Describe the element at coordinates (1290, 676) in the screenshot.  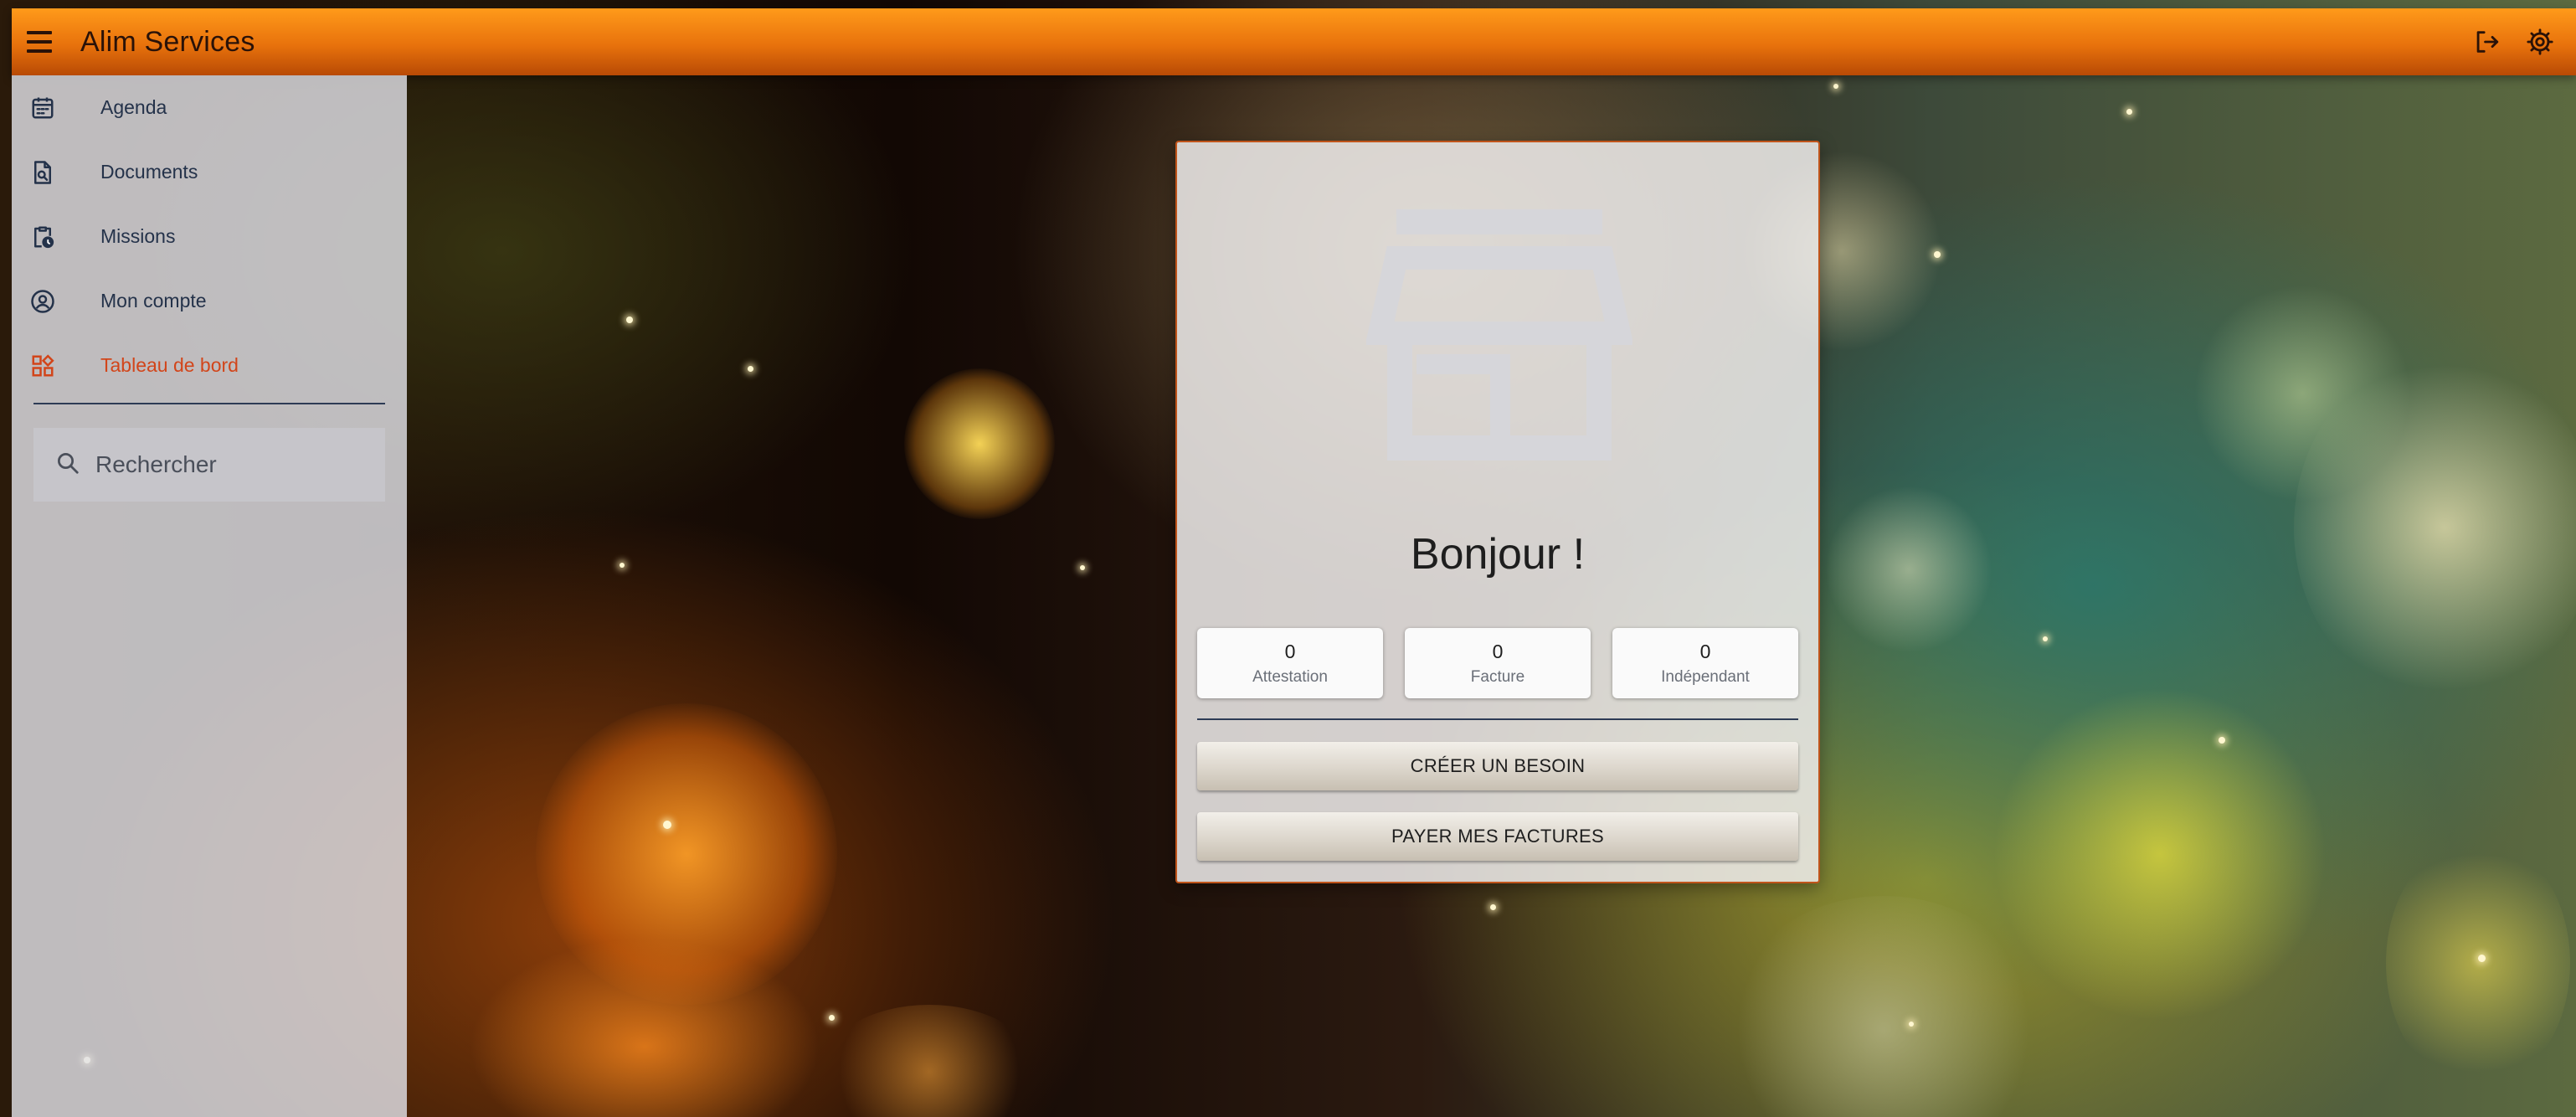
I see `stat-label: Attestation` at that location.